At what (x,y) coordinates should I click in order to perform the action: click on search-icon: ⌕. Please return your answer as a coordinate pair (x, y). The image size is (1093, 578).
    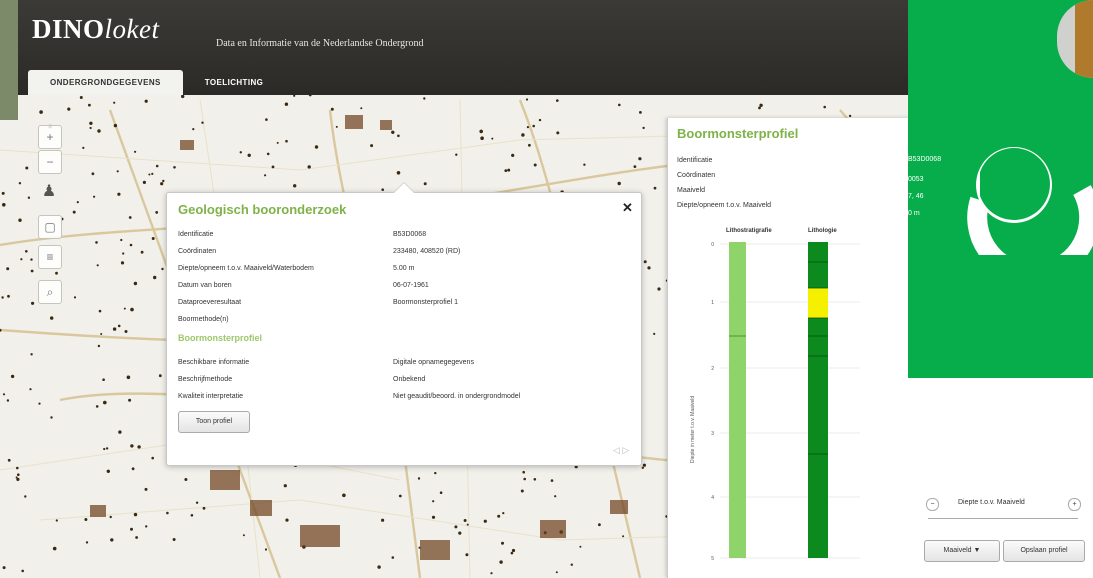
    Looking at the image, I should click on (50, 292).